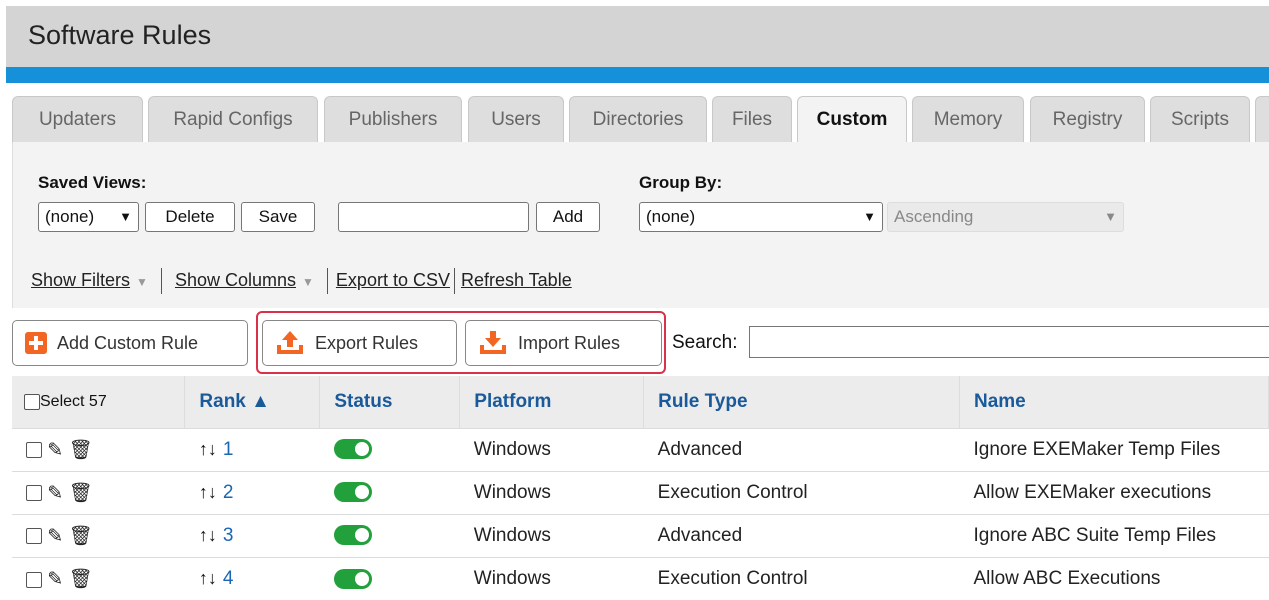 This screenshot has width=1269, height=600. What do you see at coordinates (968, 119) in the screenshot?
I see `tab-memory: Memory` at bounding box center [968, 119].